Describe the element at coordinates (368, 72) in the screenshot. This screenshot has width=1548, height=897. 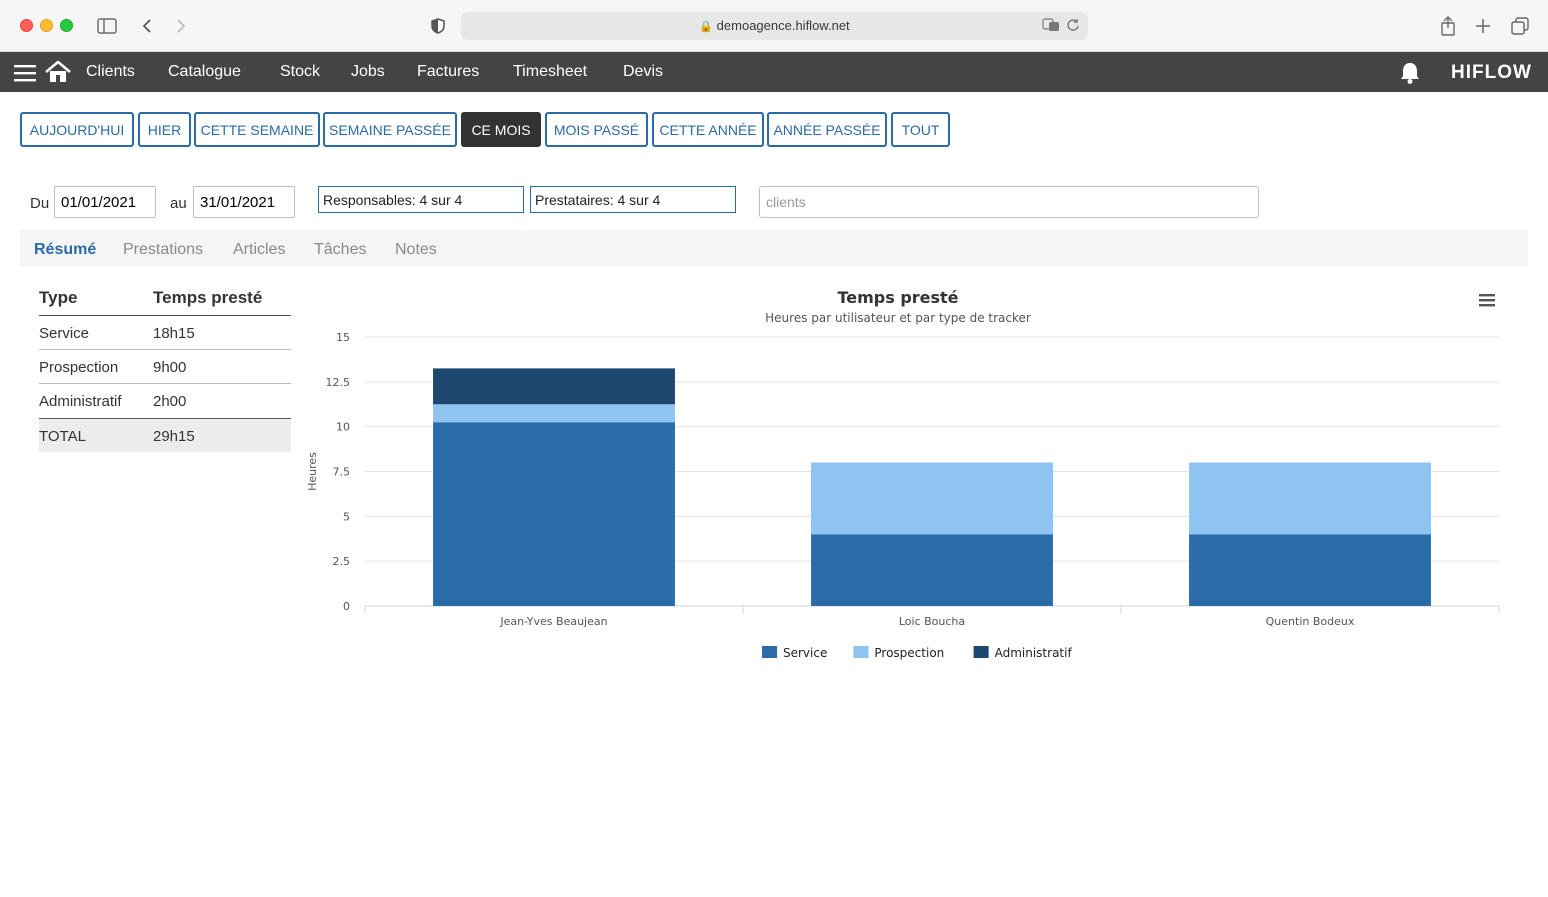
I see `nav-jobs: Jobs` at that location.